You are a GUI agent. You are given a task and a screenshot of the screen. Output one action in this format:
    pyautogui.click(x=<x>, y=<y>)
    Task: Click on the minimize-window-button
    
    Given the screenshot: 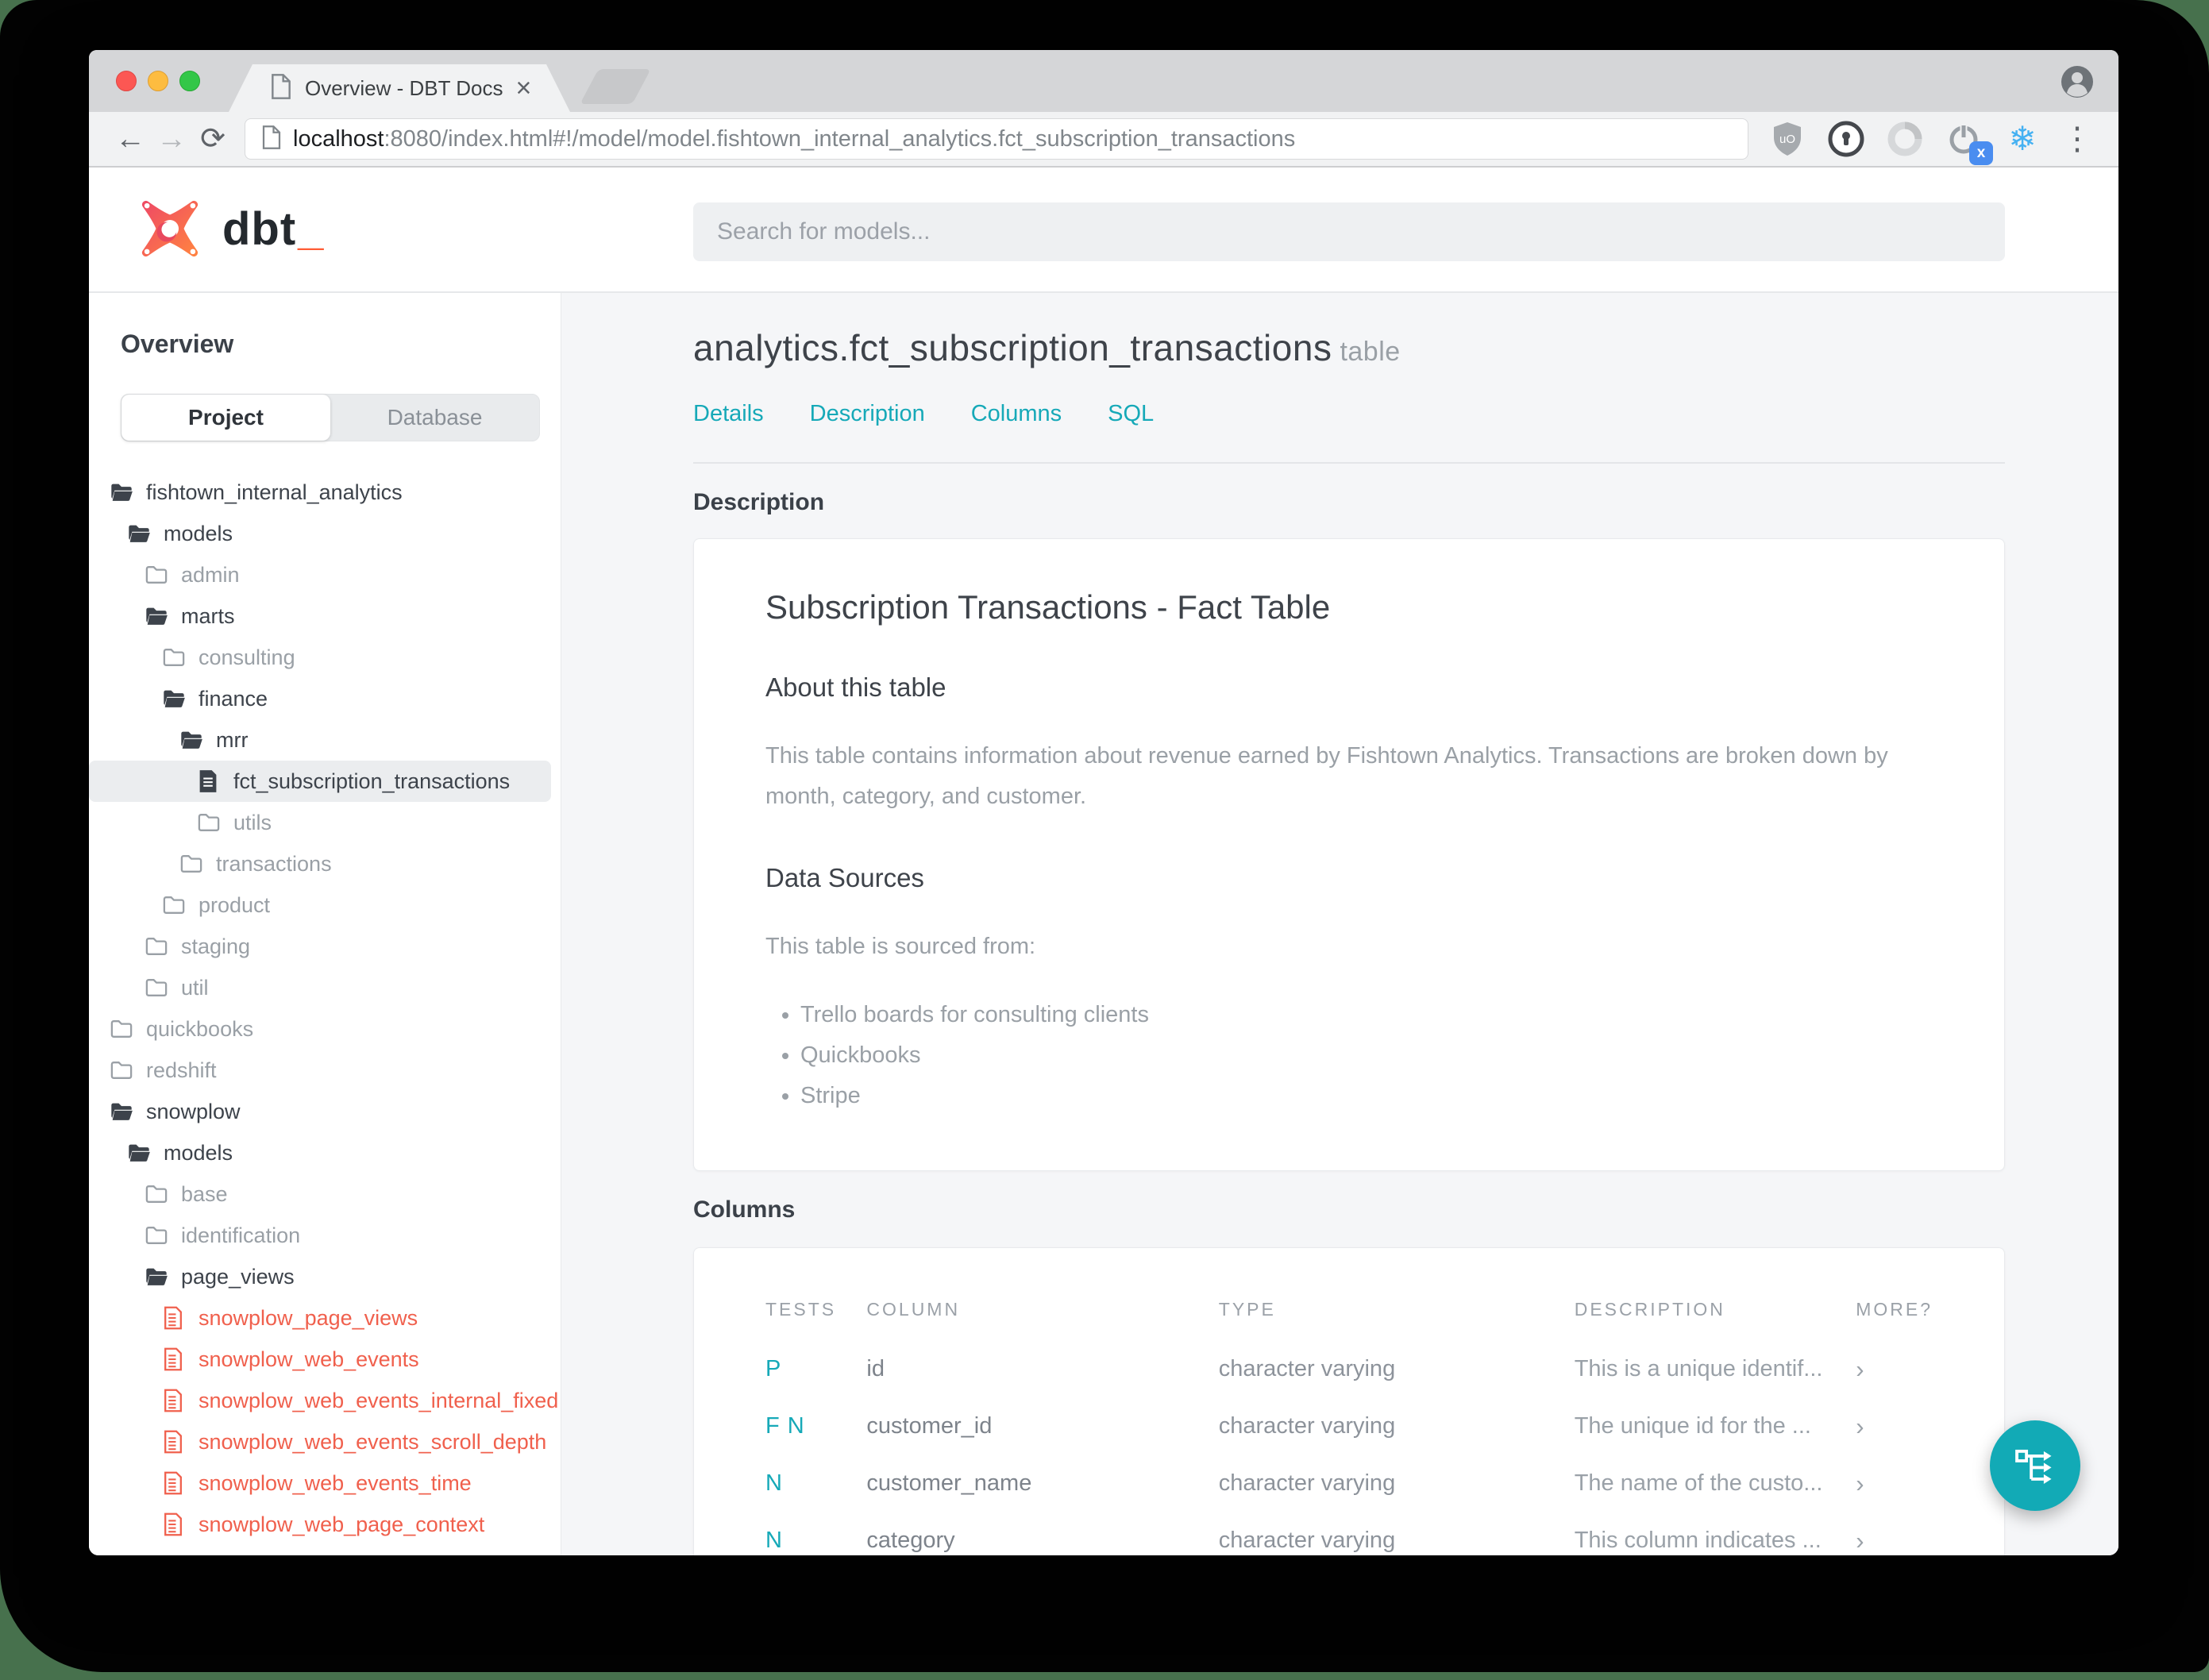 What is the action you would take?
    pyautogui.click(x=158, y=81)
    